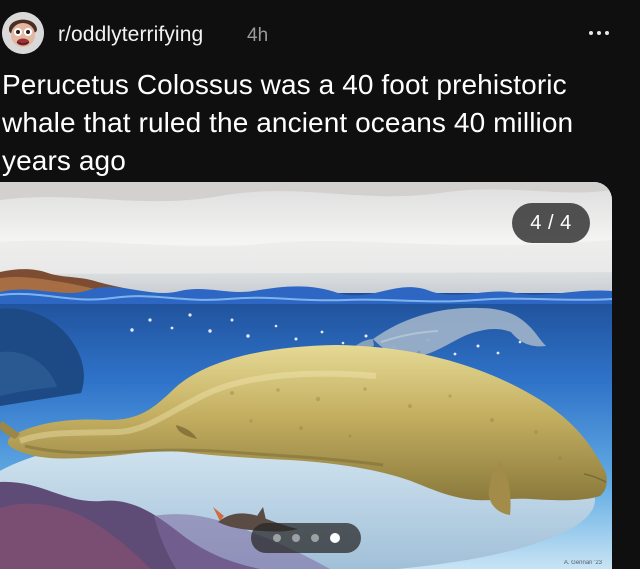  What do you see at coordinates (551, 223) in the screenshot?
I see `image-page-counter: 4 / 4` at bounding box center [551, 223].